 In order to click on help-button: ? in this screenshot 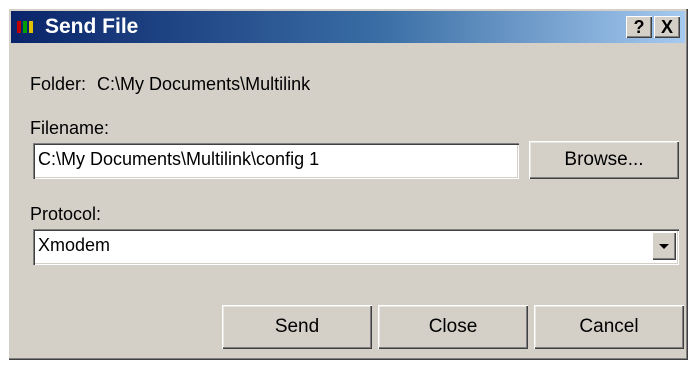, I will do `click(639, 27)`.